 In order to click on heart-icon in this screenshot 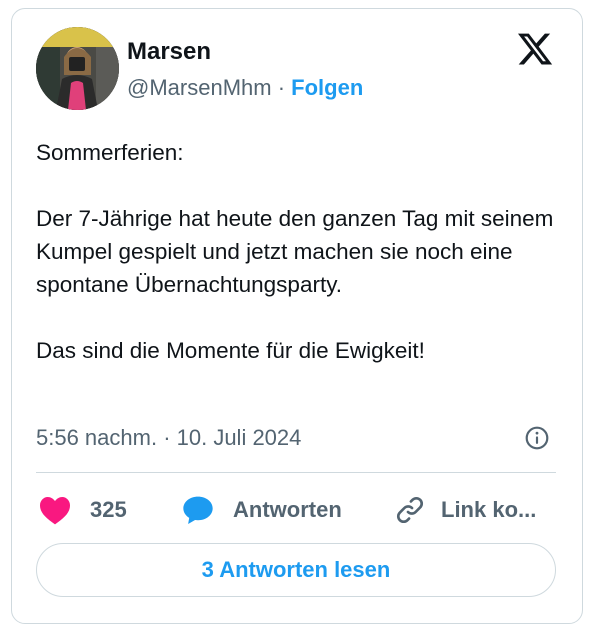, I will do `click(55, 511)`.